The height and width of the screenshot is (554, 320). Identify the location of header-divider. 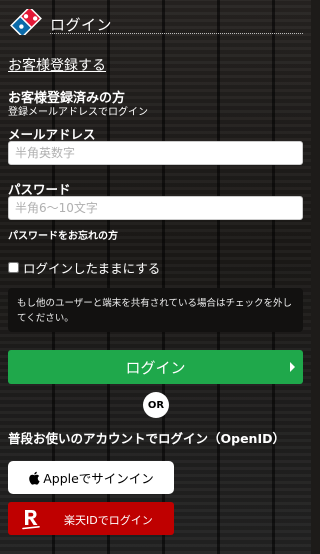
(176, 33).